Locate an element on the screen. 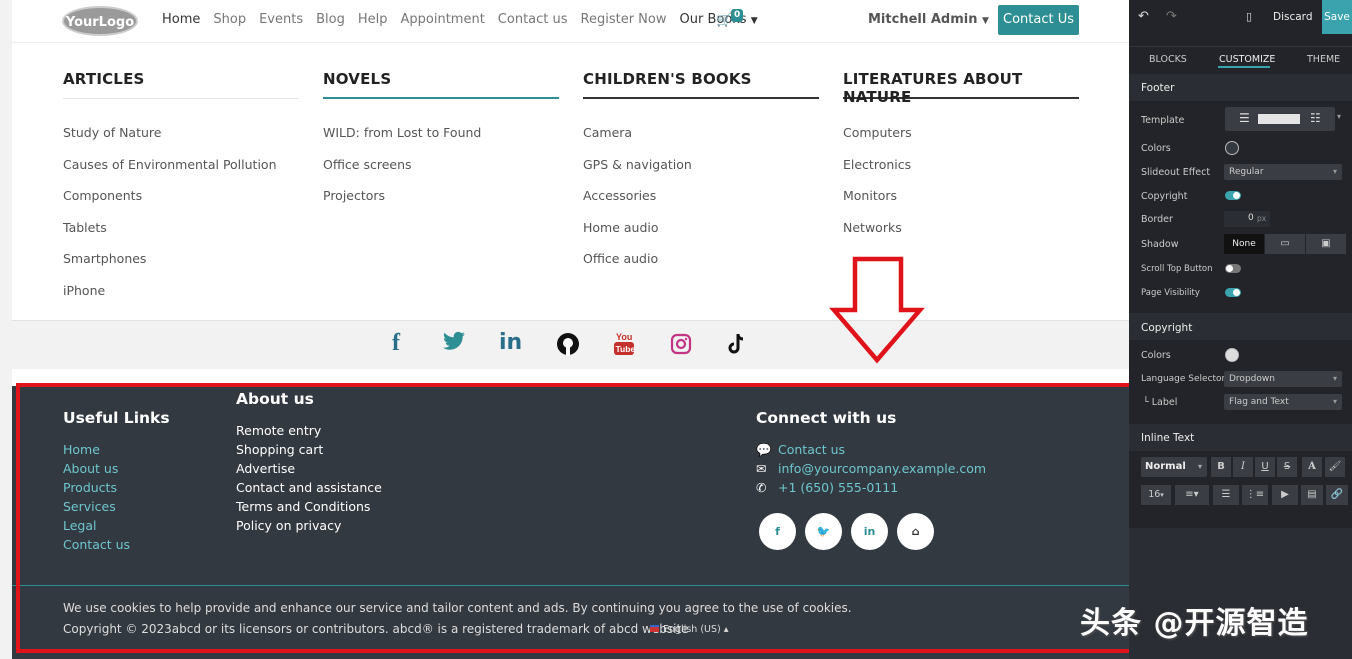  mega-col-title: ARTICLES is located at coordinates (181, 84).